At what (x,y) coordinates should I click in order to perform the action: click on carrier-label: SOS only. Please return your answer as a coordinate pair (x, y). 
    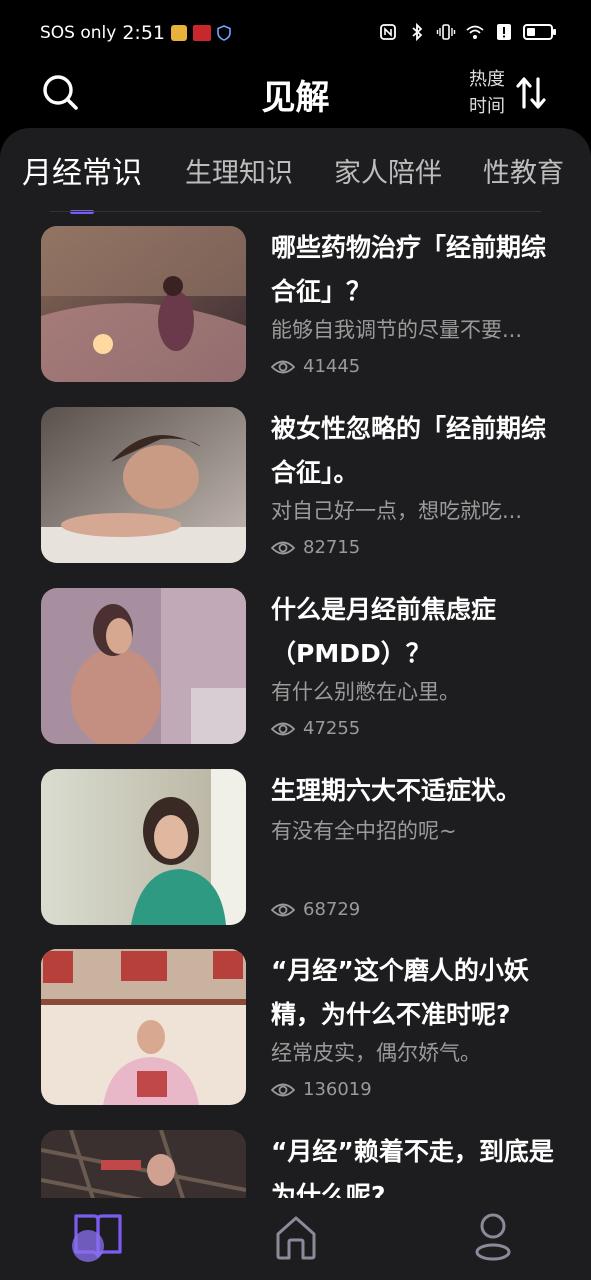
    Looking at the image, I should click on (78, 33).